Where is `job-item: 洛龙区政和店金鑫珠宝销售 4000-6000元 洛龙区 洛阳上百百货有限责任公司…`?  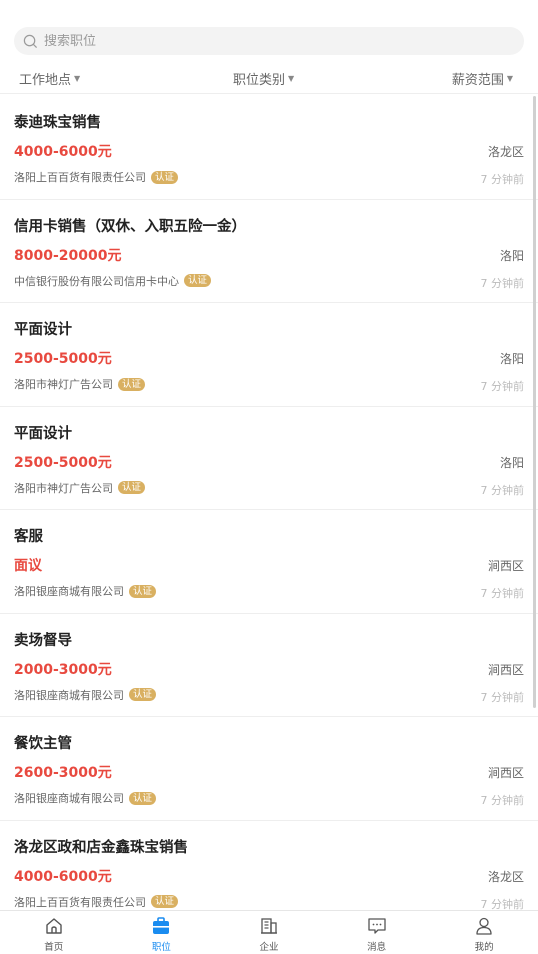
job-item: 洛龙区政和店金鑫珠宝销售 4000-6000元 洛龙区 洛阳上百百货有限责任公司… is located at coordinates (269, 866).